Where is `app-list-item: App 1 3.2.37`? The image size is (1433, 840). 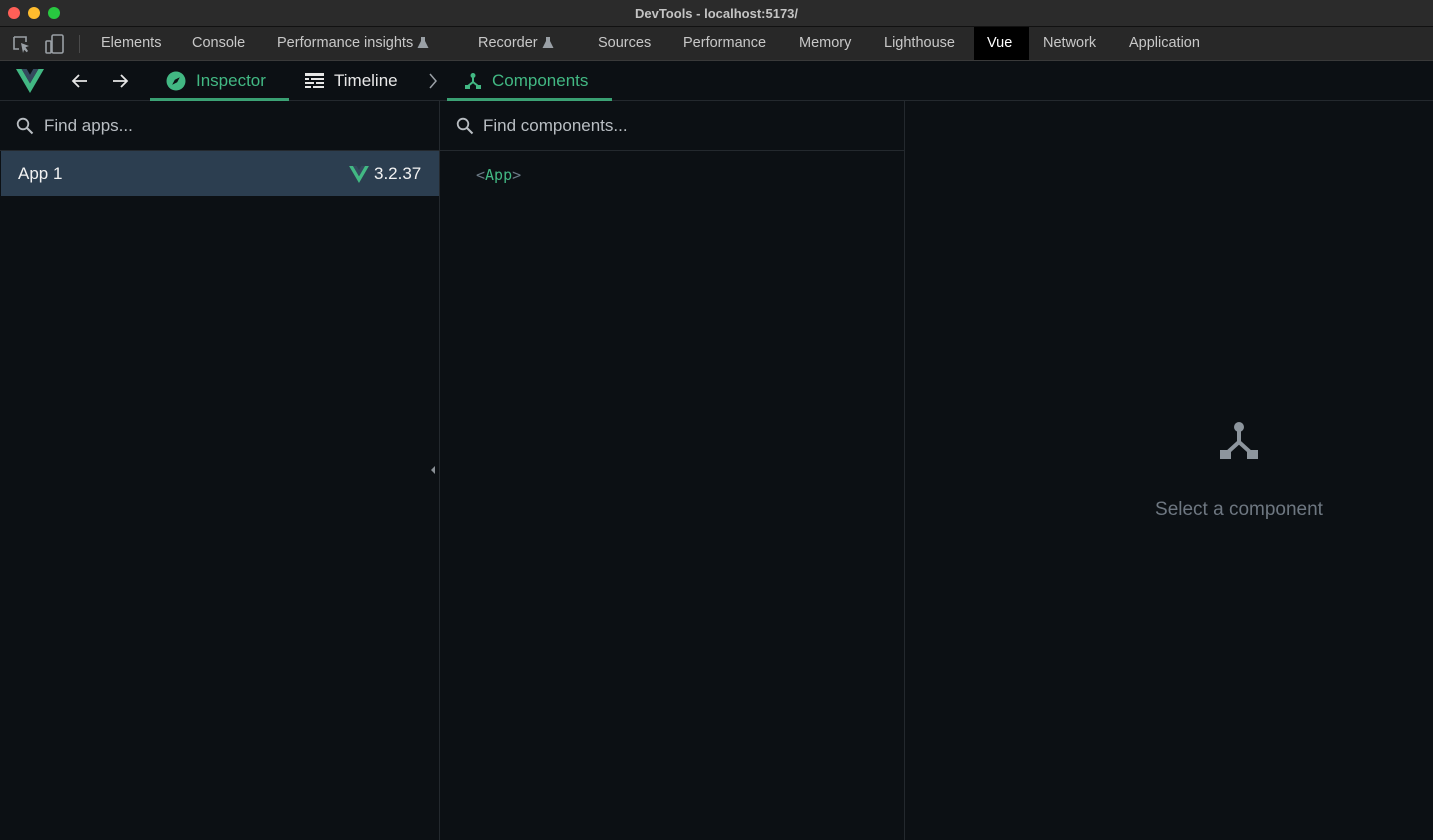 app-list-item: App 1 3.2.37 is located at coordinates (220, 173).